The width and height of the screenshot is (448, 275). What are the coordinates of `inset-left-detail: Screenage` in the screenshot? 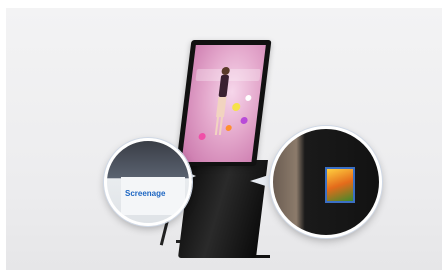 It's located at (148, 182).